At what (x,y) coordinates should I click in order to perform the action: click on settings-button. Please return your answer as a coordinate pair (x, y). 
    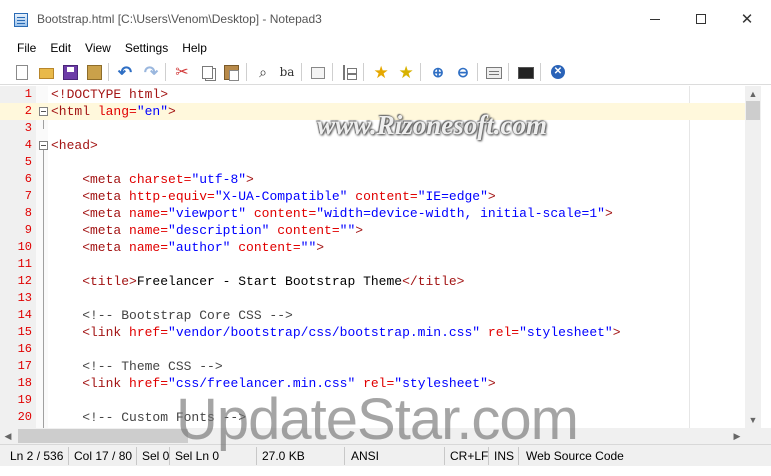
    Looking at the image, I should click on (494, 72).